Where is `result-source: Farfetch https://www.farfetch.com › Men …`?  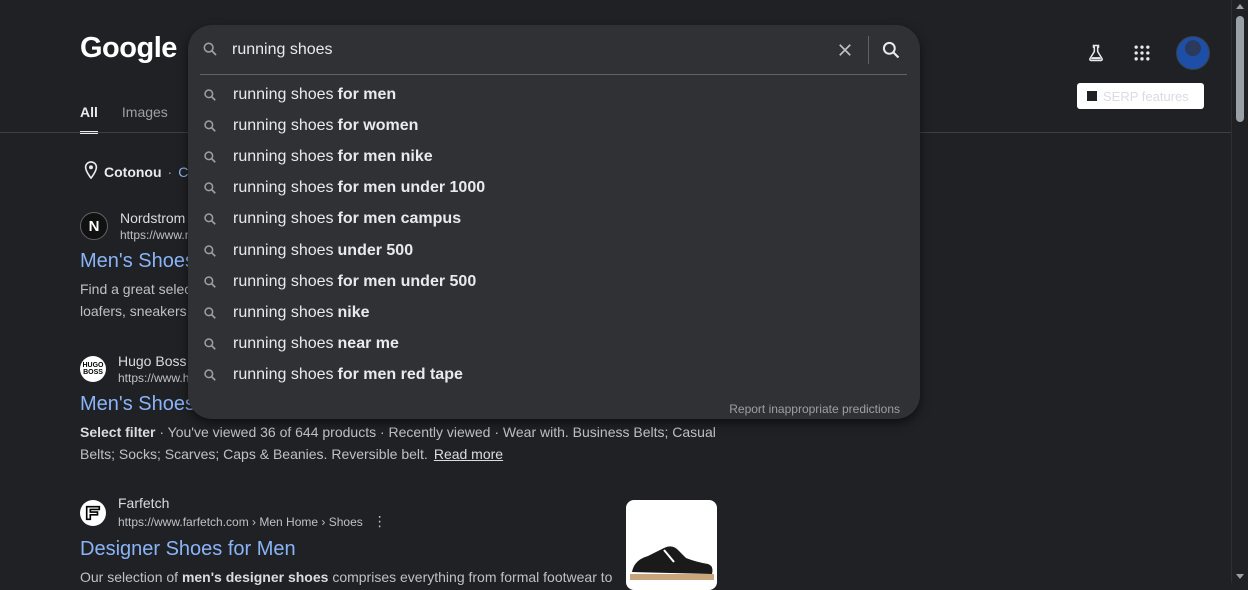 result-source: Farfetch https://www.farfetch.com › Men … is located at coordinates (400, 512).